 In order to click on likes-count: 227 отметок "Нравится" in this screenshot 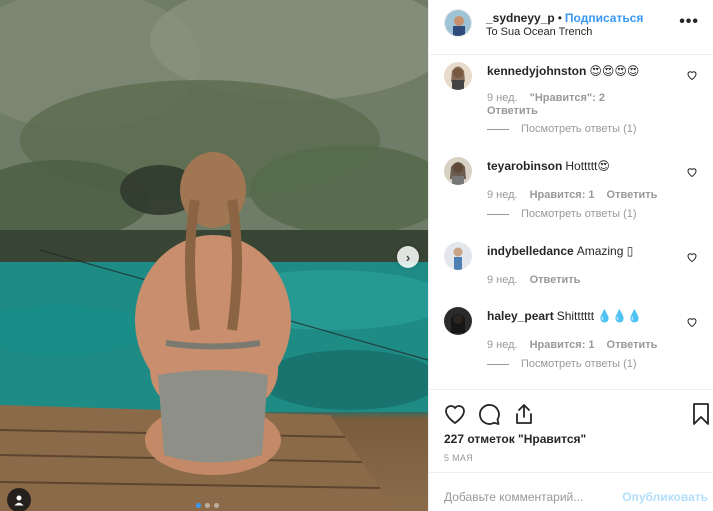, I will do `click(515, 439)`.